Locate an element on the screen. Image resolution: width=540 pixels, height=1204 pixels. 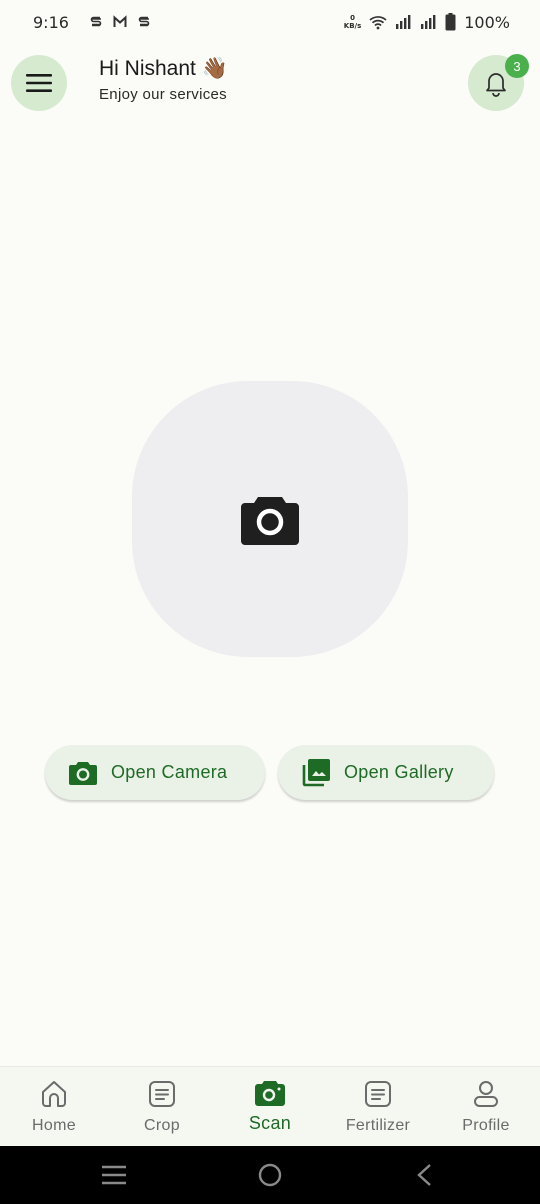
bottom-nav: Home Crop Scan Fertilizer Profile is located at coordinates (270, 1106).